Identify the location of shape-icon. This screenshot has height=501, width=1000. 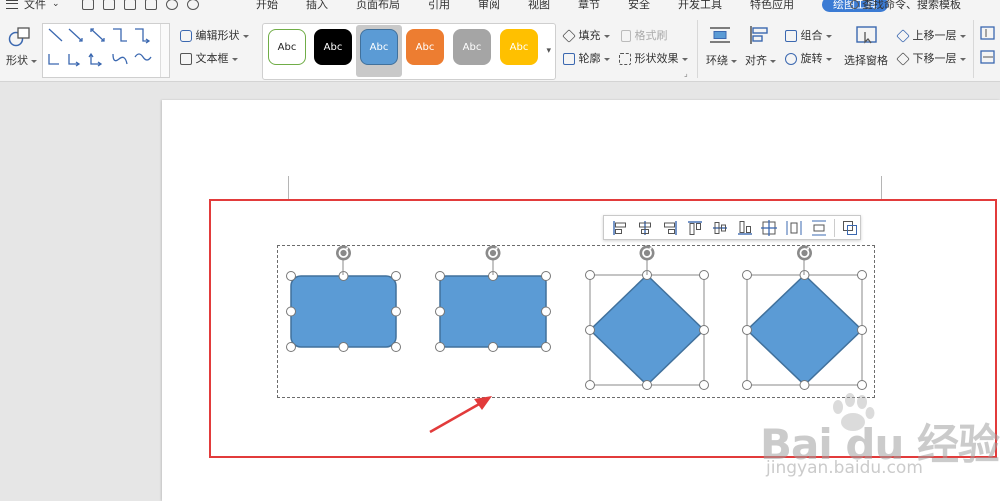
(19, 37).